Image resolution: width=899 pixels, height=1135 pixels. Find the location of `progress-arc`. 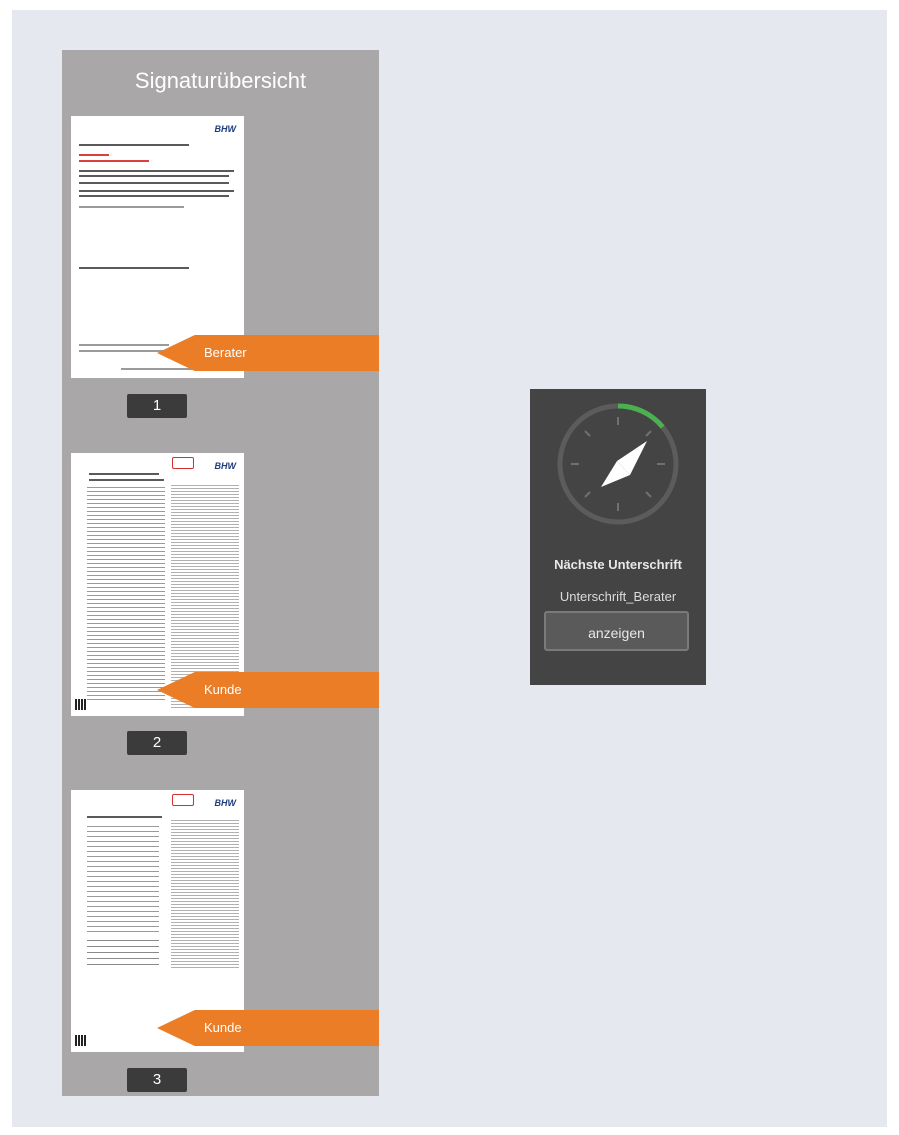

progress-arc is located at coordinates (641, 416).